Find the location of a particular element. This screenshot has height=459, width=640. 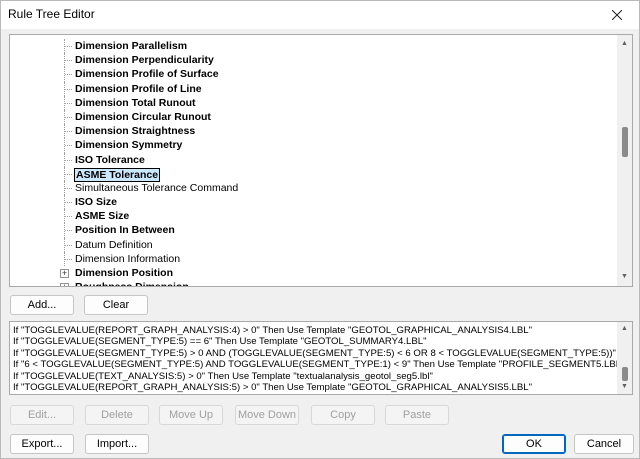

tree-item: Dimension Parallelism is located at coordinates (315, 46).